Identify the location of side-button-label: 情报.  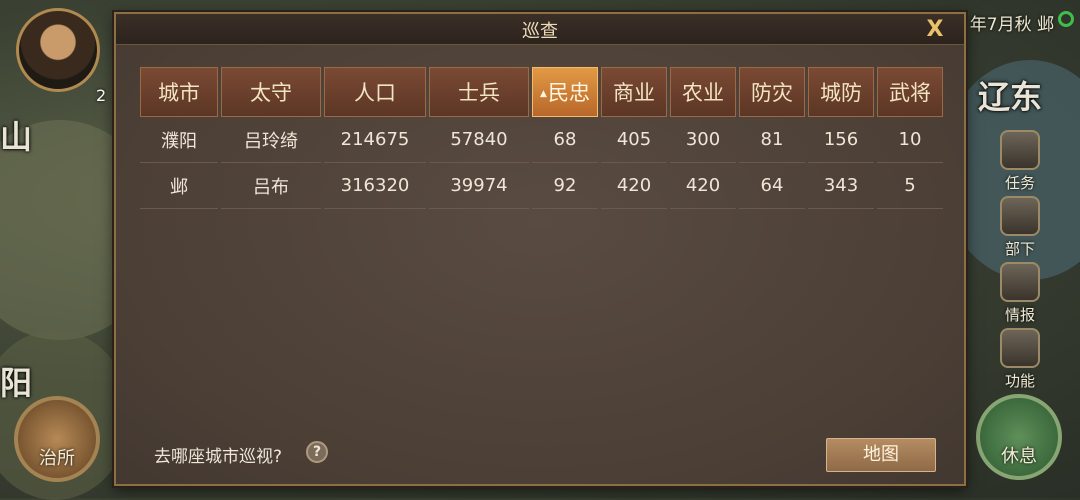
(1019, 315).